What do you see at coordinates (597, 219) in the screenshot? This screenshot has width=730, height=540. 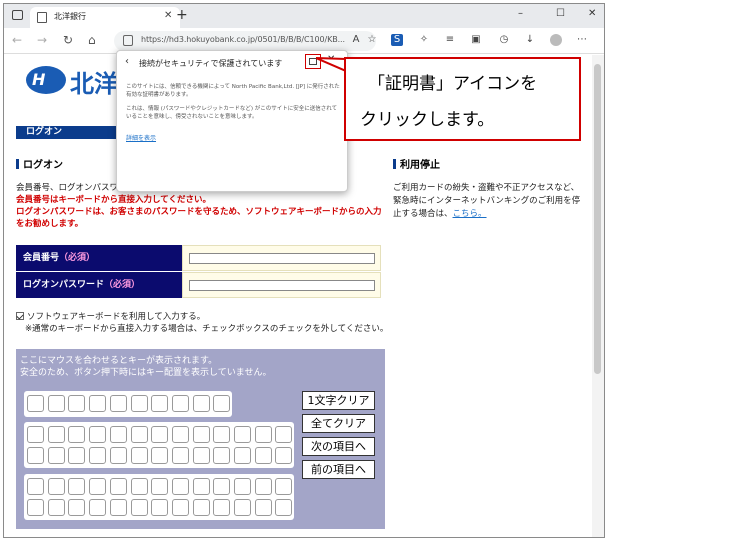 I see `scrollbar-thumb` at bounding box center [597, 219].